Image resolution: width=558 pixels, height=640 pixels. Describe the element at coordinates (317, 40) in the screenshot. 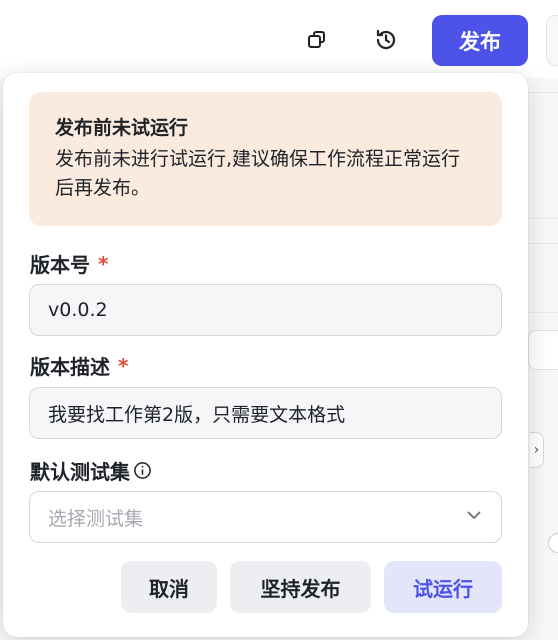

I see `copy-icon` at that location.